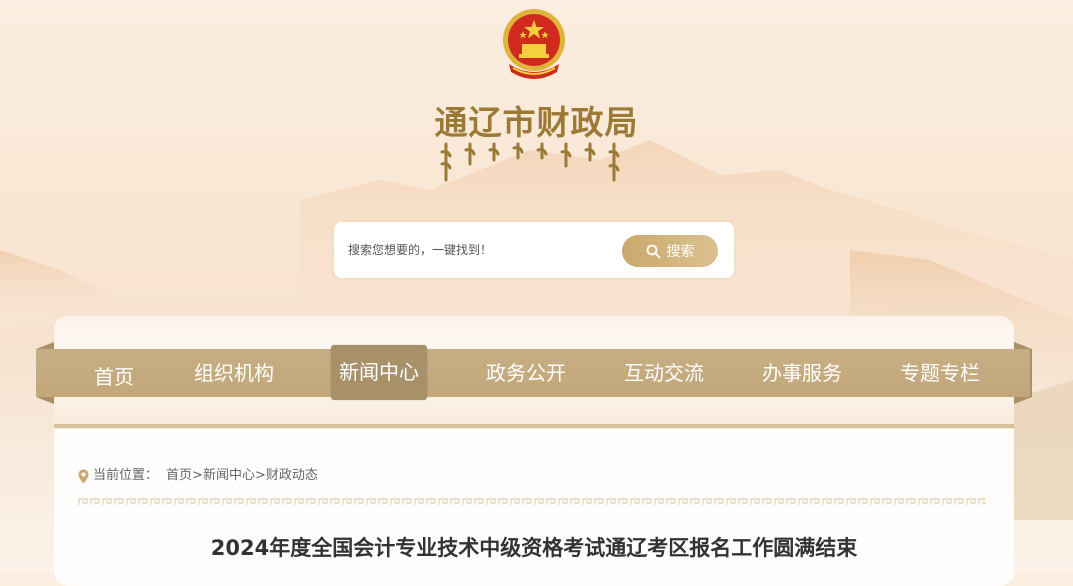  Describe the element at coordinates (179, 476) in the screenshot. I see `breadcrumb-home: 首页` at that location.